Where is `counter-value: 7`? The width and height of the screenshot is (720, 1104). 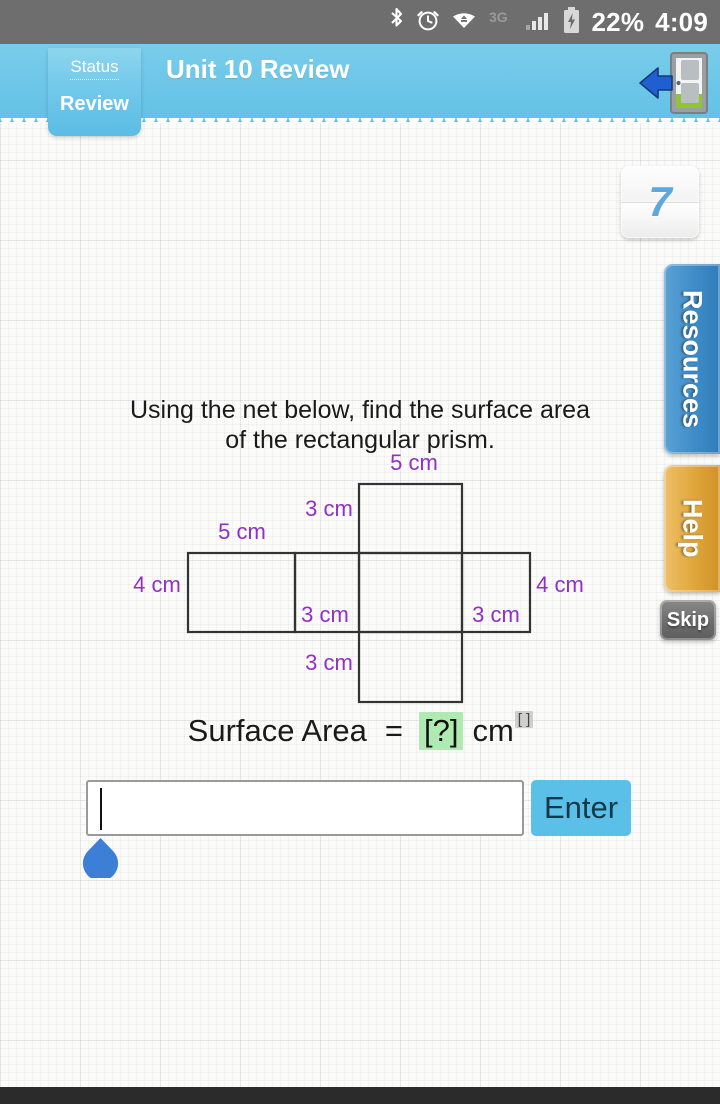 counter-value: 7 is located at coordinates (660, 201).